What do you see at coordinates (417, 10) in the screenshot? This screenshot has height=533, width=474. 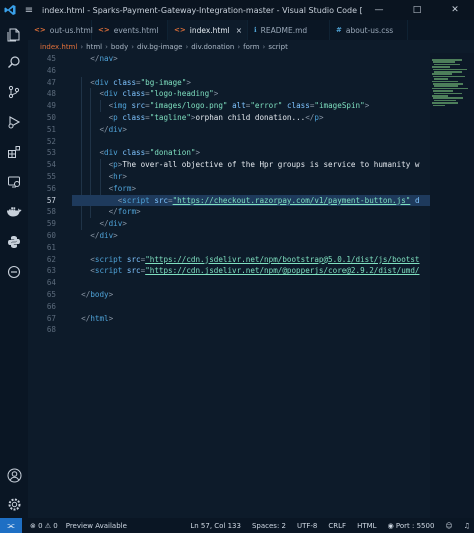 I see `maximize-button: □` at bounding box center [417, 10].